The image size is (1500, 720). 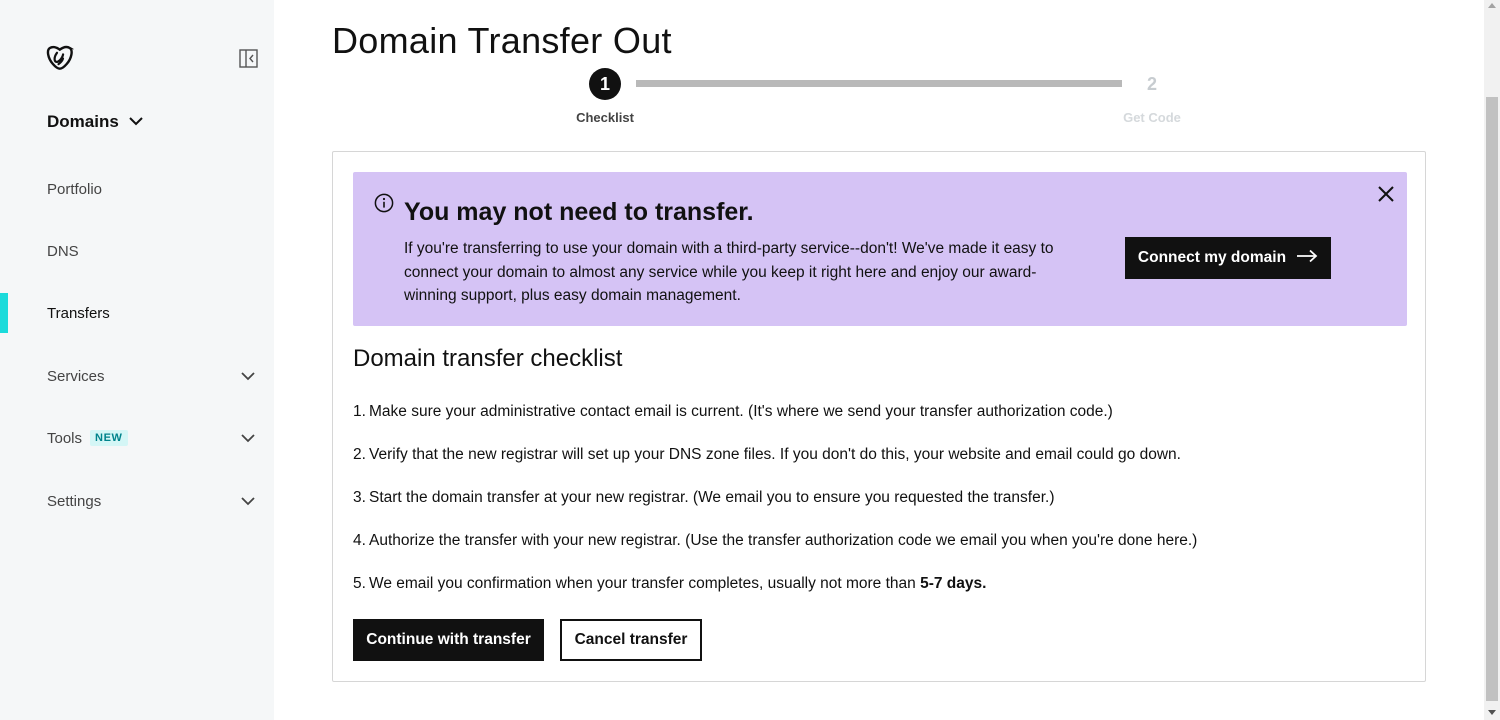 What do you see at coordinates (890, 101) in the screenshot?
I see `progress-stepper: 1 2 Checklist Get Code` at bounding box center [890, 101].